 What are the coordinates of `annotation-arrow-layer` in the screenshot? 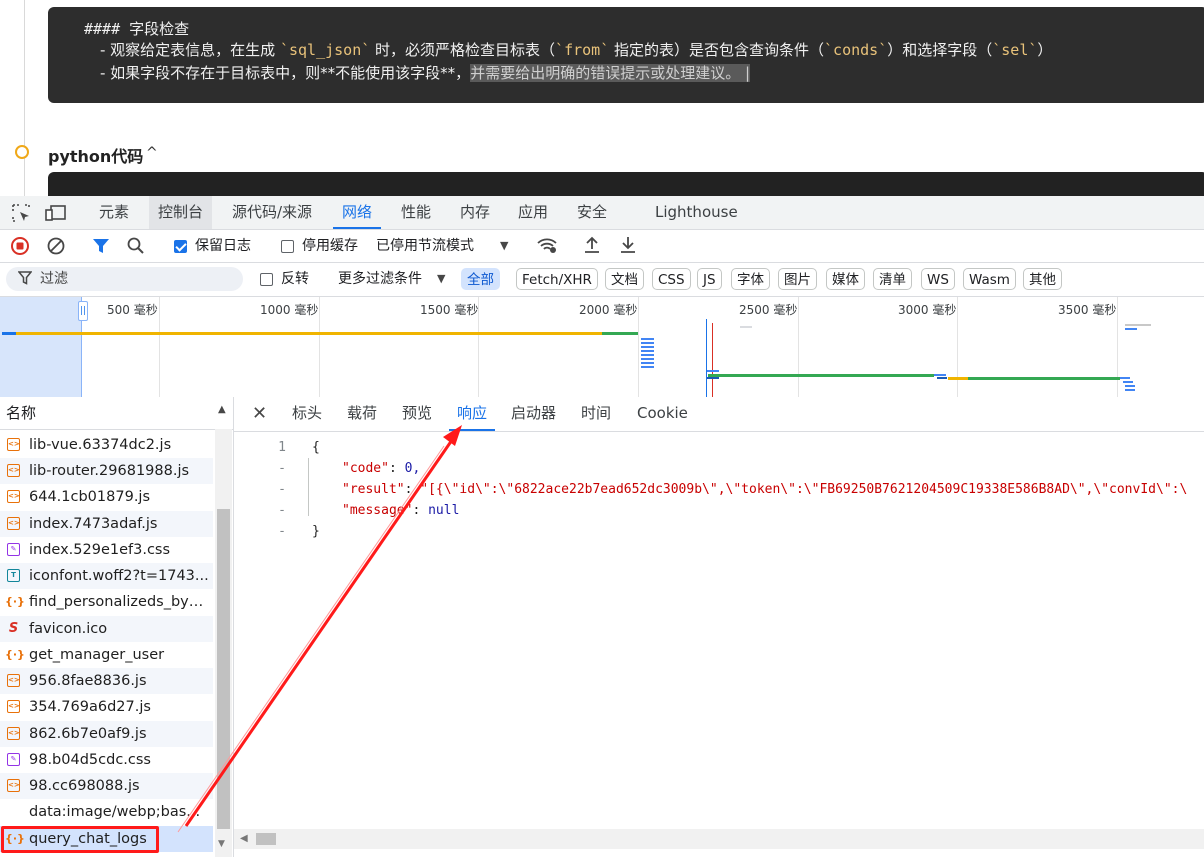 It's located at (319, 629).